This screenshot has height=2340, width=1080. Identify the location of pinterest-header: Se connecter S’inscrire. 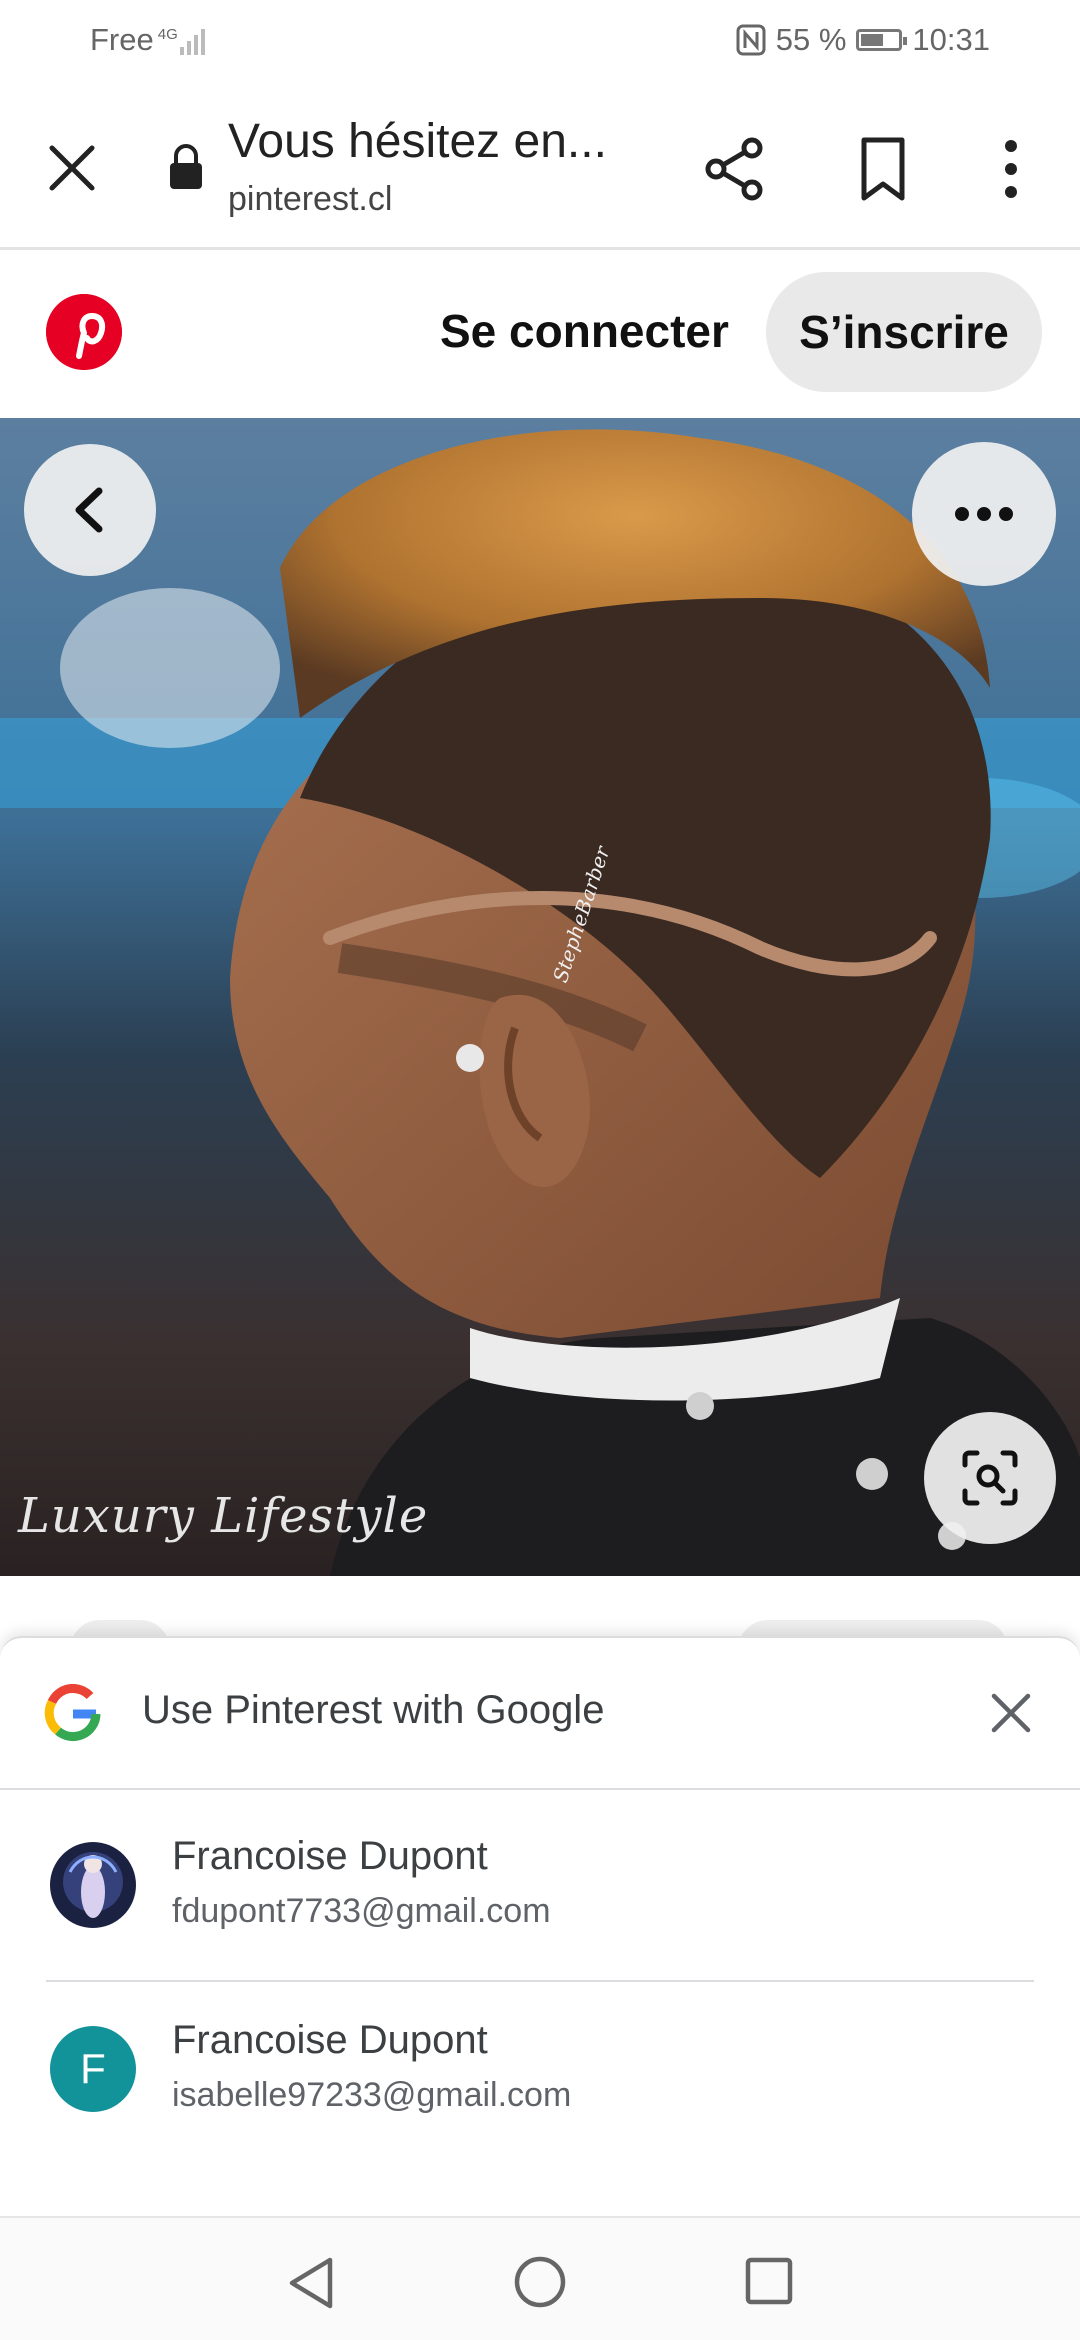
(540, 334).